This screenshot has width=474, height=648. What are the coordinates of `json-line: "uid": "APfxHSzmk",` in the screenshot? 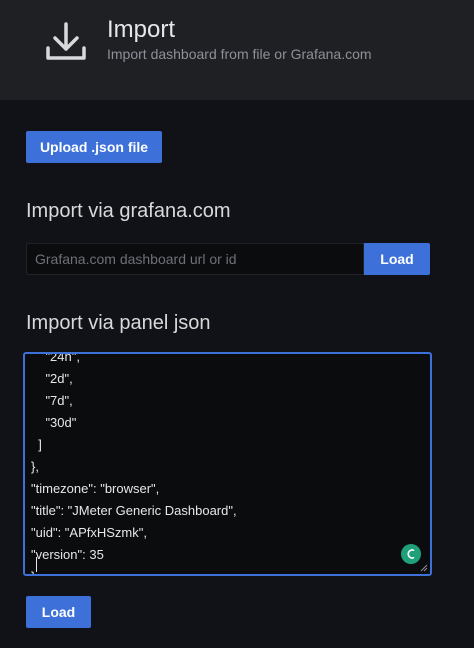 It's located at (89, 532).